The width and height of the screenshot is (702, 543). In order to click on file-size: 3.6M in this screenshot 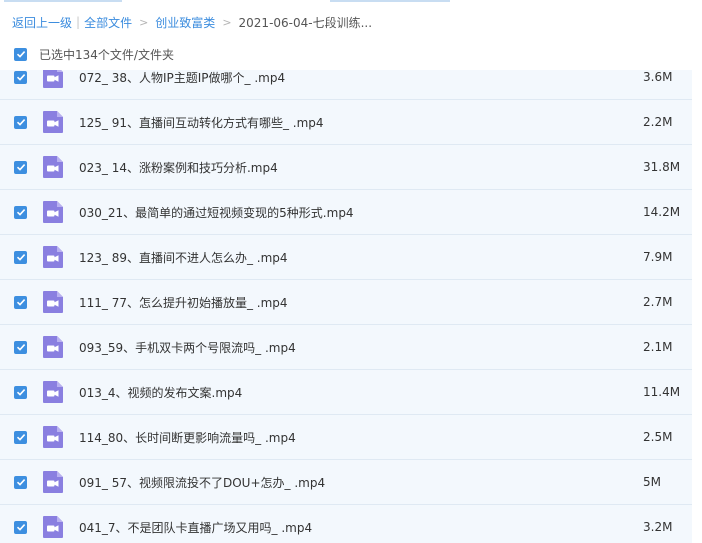, I will do `click(658, 77)`.